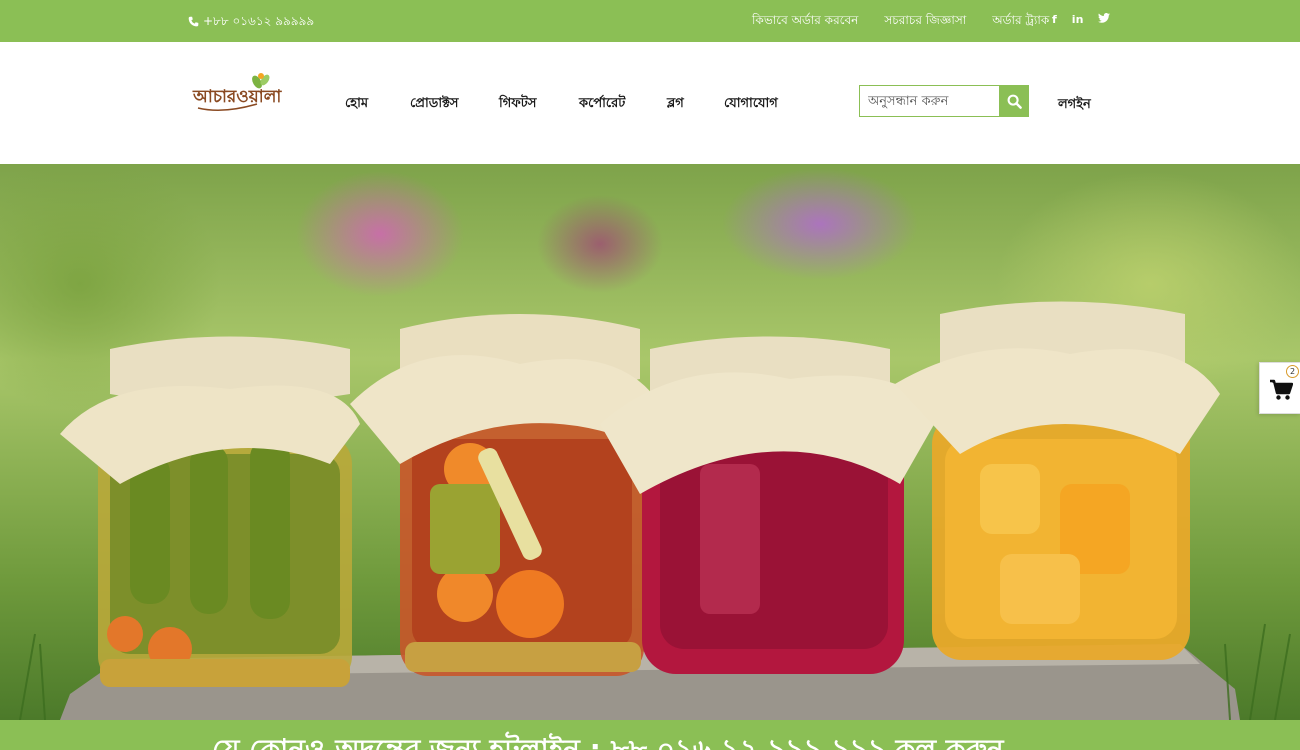 Image resolution: width=1300 pixels, height=750 pixels. Describe the element at coordinates (505, 495) in the screenshot. I see `jar-carrots` at that location.